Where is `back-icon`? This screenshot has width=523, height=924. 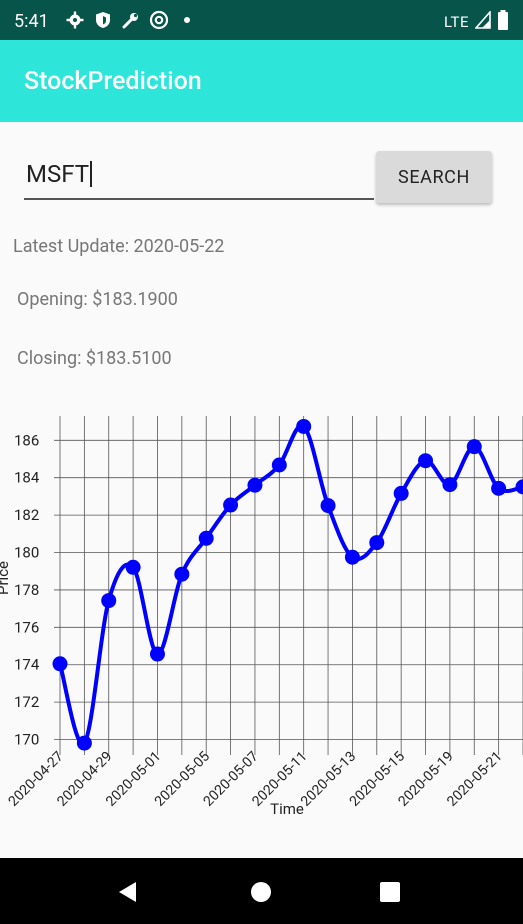 back-icon is located at coordinates (128, 892).